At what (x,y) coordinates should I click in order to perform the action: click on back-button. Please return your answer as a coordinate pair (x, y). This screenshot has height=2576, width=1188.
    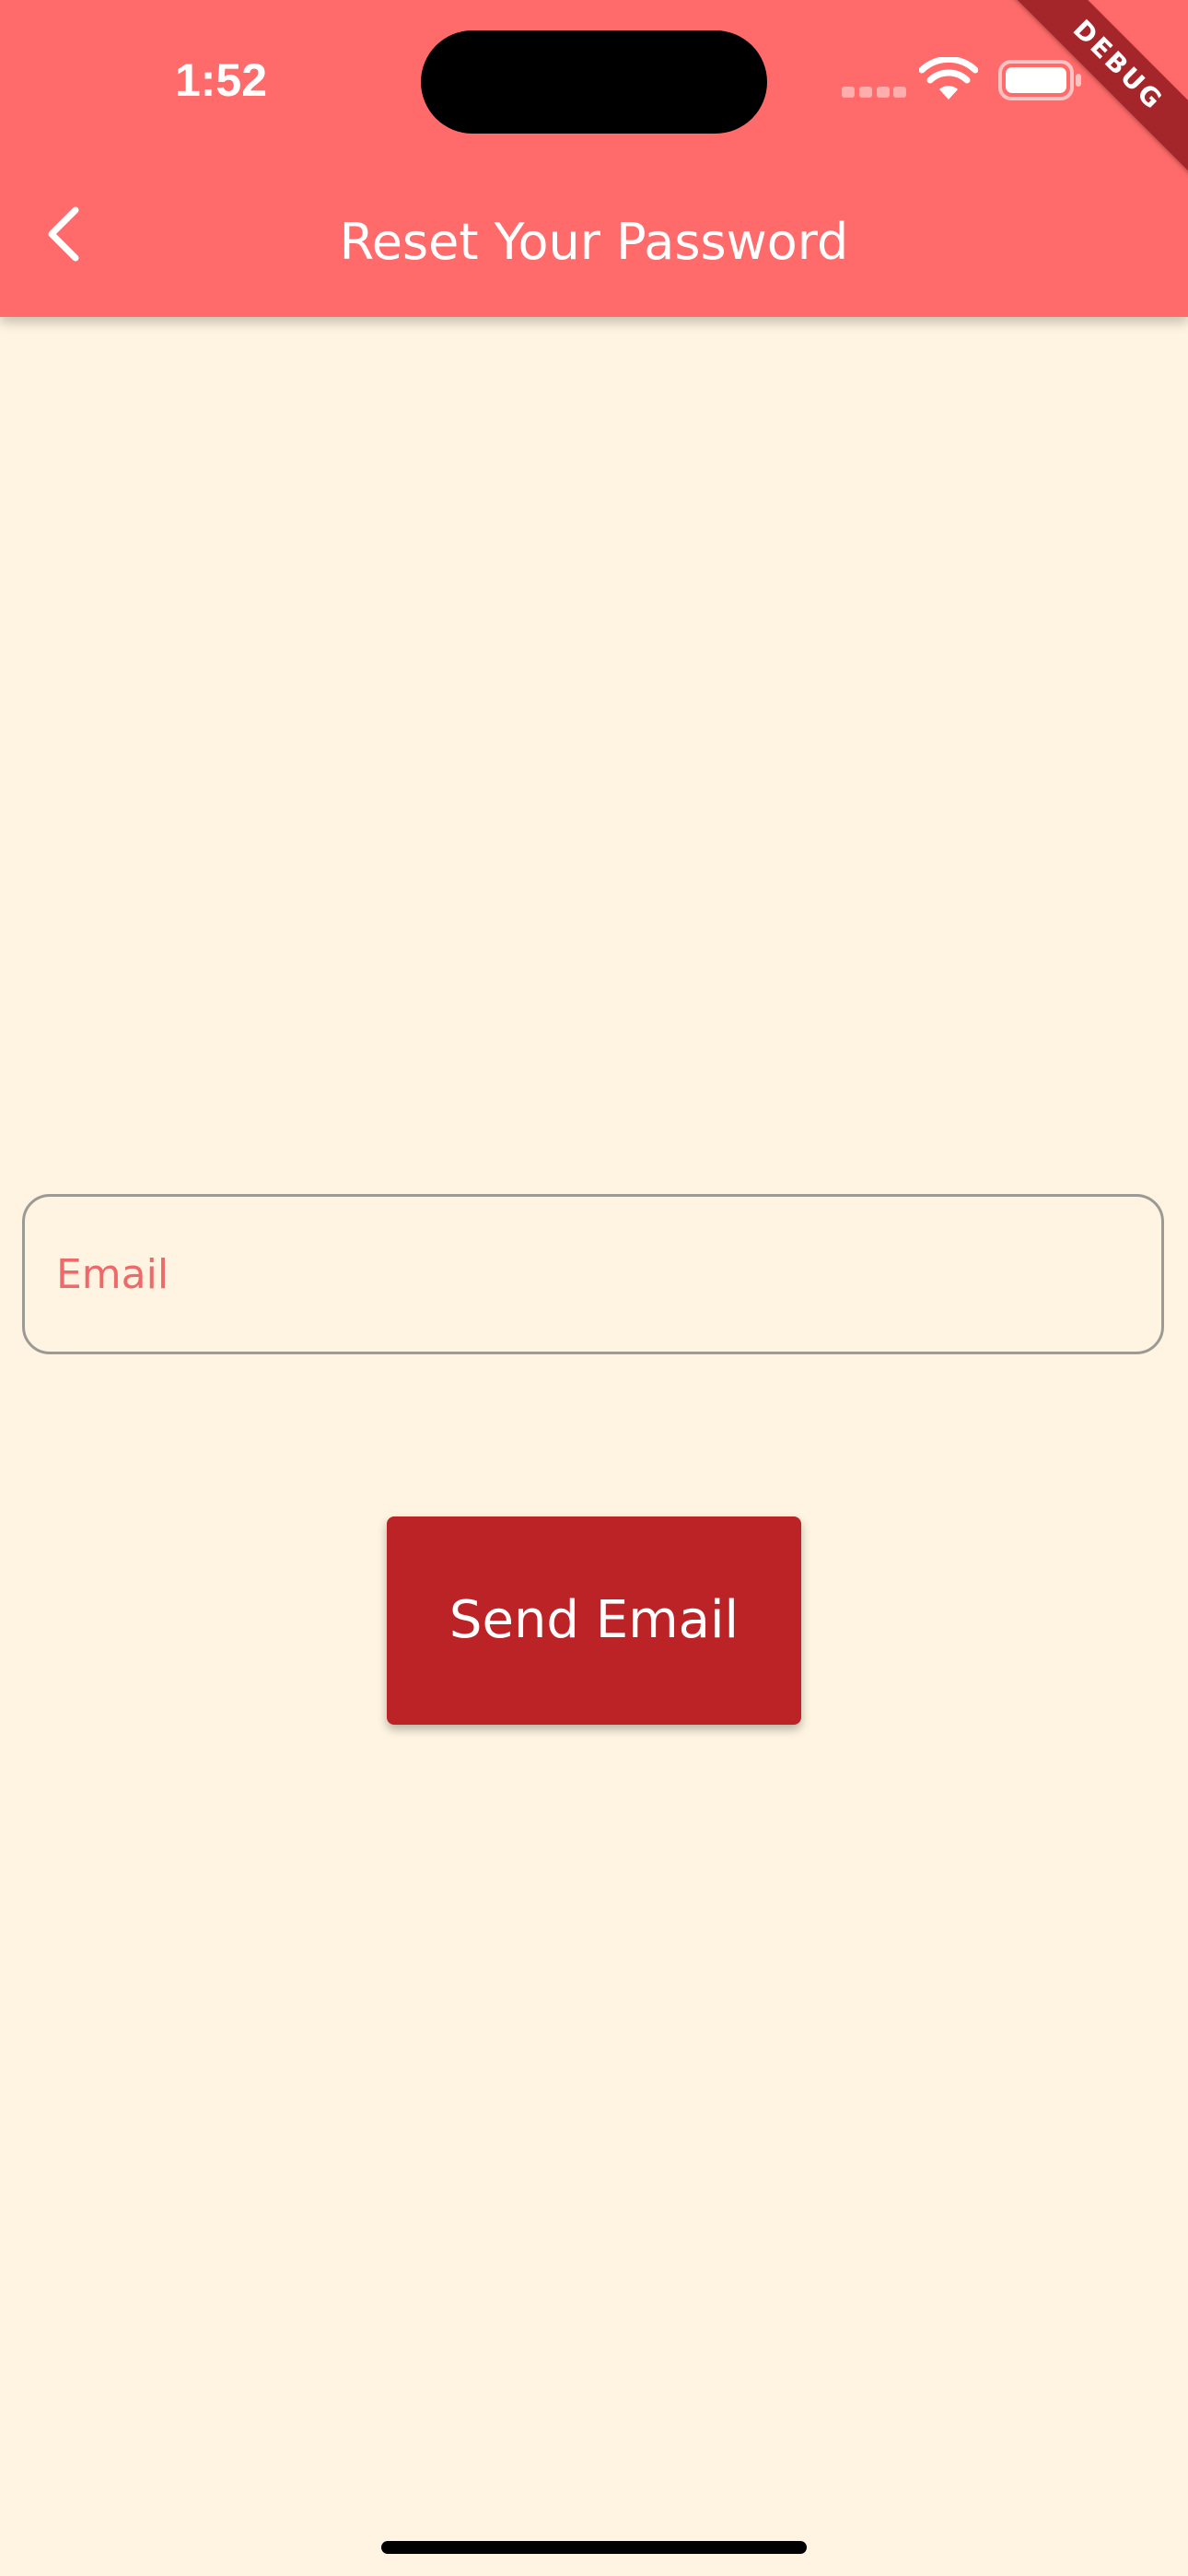
    Looking at the image, I should click on (63, 234).